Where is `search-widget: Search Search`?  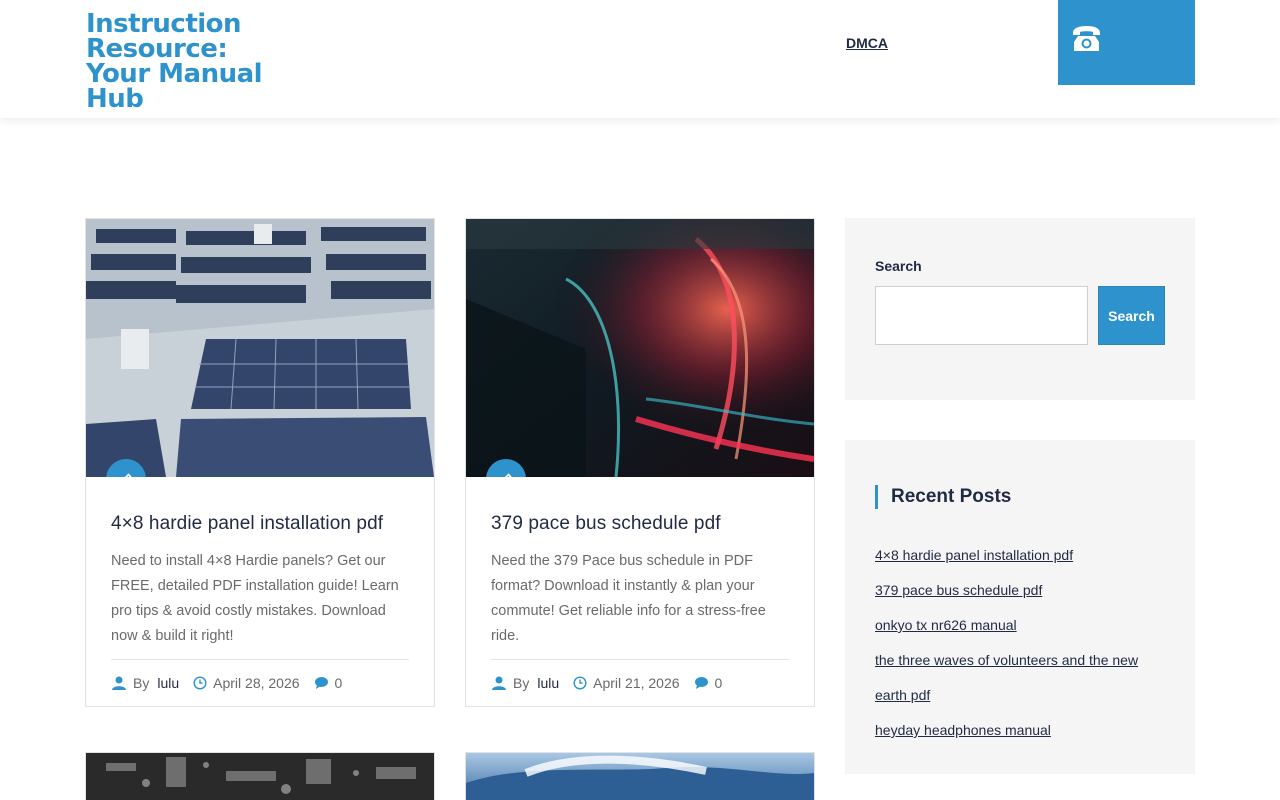 search-widget: Search Search is located at coordinates (1020, 309).